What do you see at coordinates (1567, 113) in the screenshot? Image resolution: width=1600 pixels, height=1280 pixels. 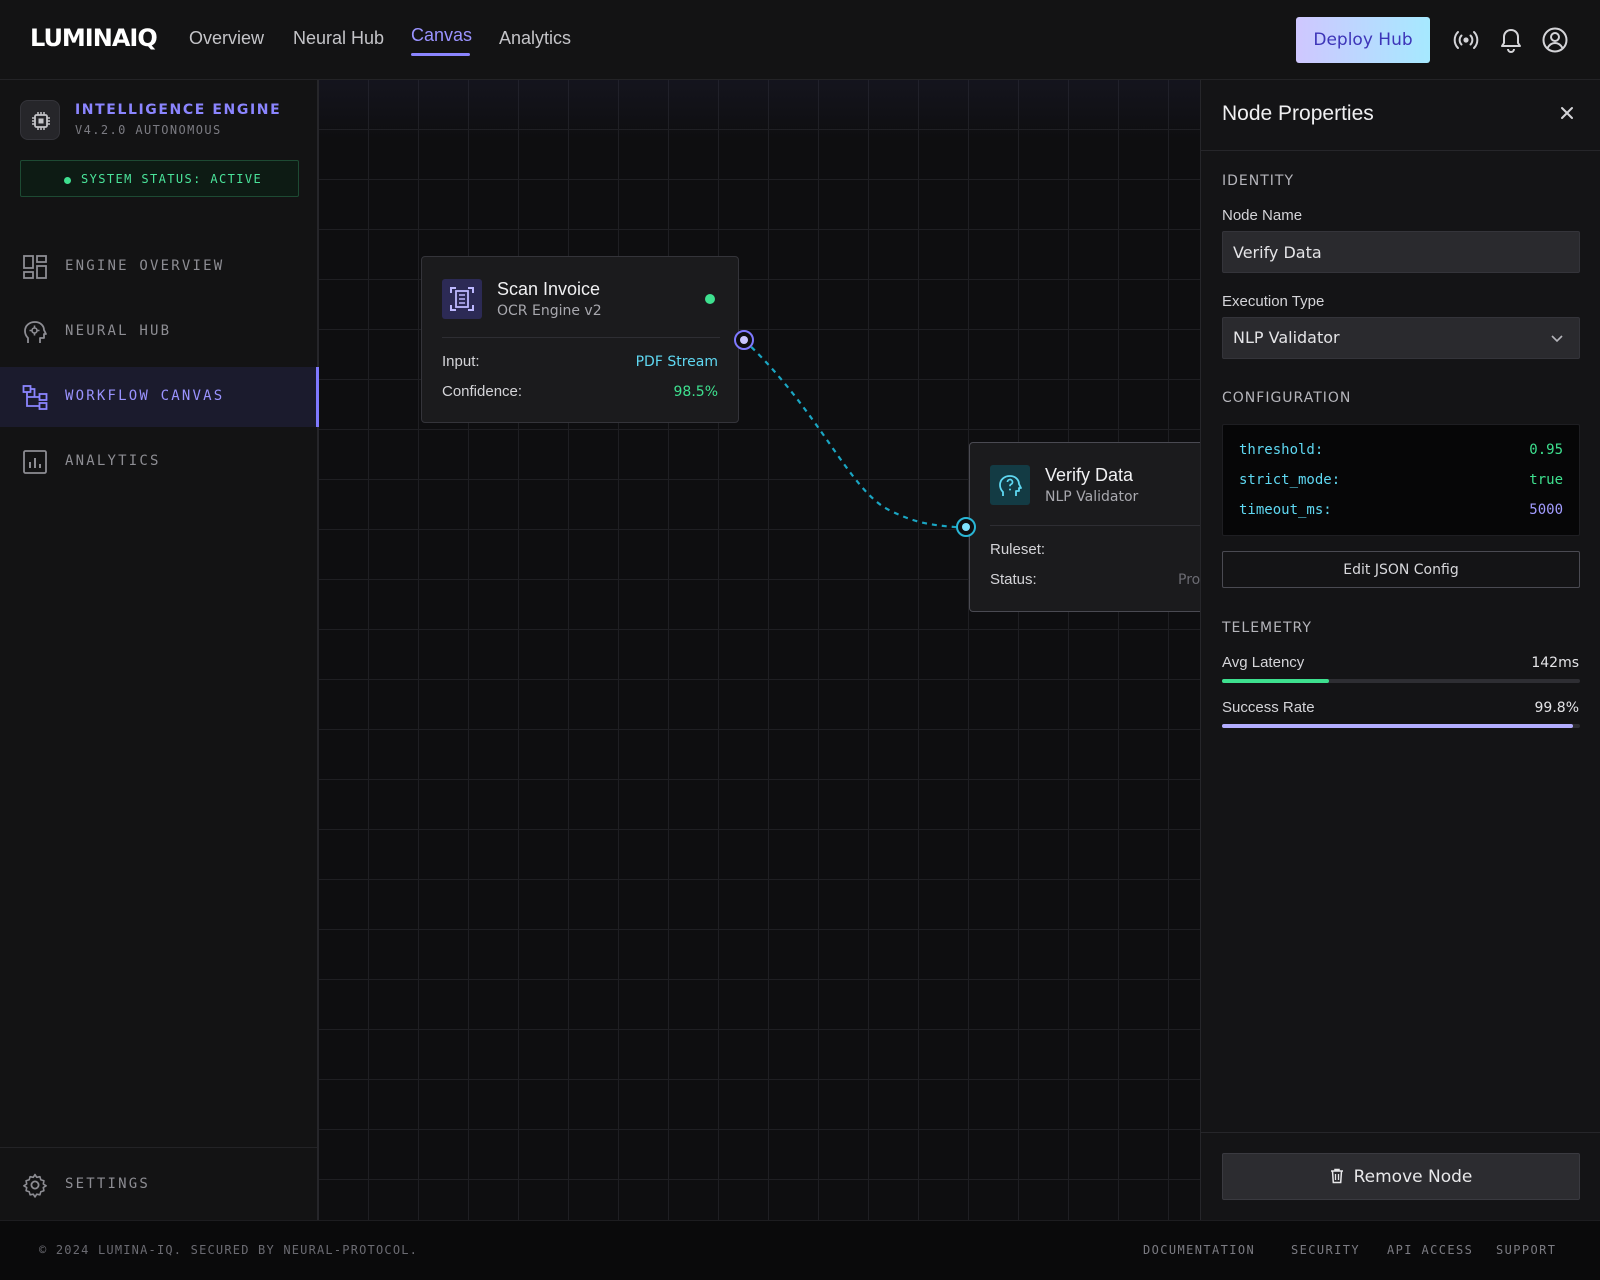 I see `close-icon` at bounding box center [1567, 113].